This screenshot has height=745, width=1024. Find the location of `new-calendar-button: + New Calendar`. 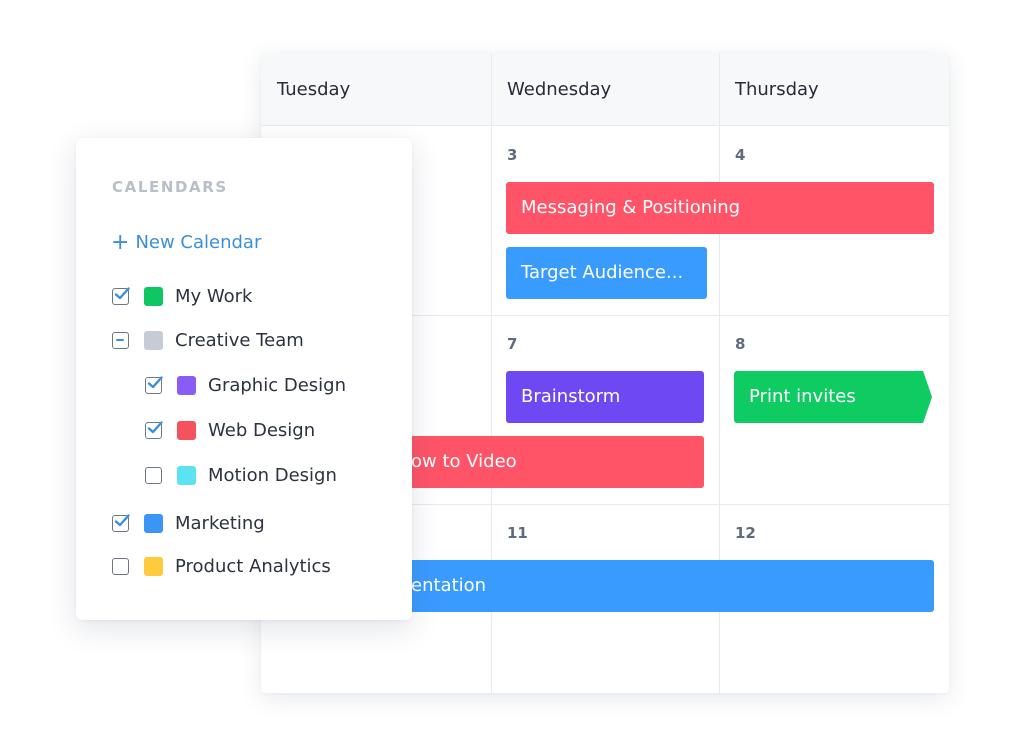

new-calendar-button: + New Calendar is located at coordinates (186, 242).